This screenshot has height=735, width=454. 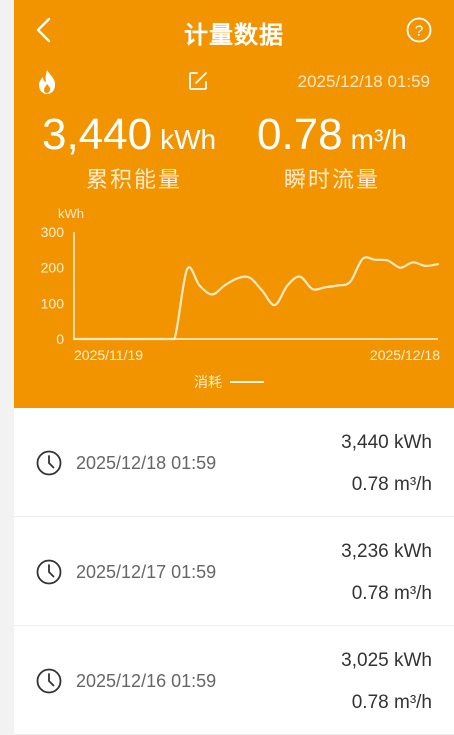 What do you see at coordinates (134, 179) in the screenshot?
I see `energy-label: 累积能量` at bounding box center [134, 179].